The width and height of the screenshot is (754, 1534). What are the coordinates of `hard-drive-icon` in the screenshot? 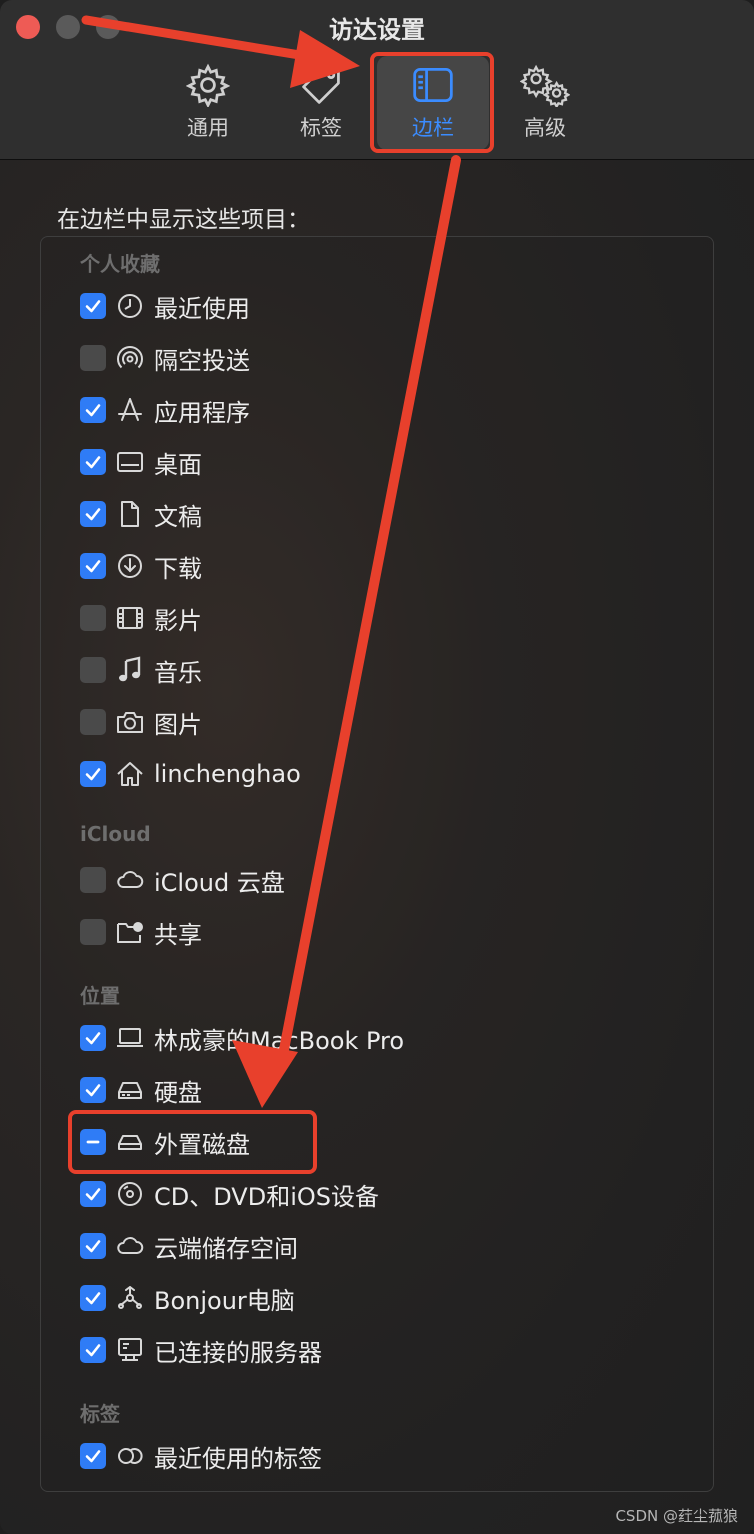 It's located at (130, 1090).